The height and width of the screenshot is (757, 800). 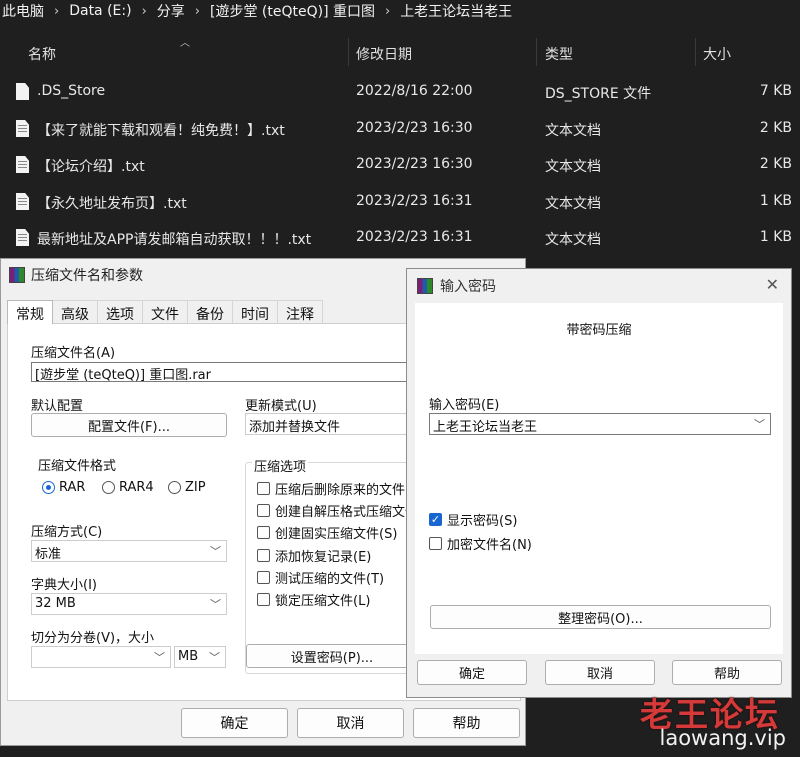 What do you see at coordinates (435, 519) in the screenshot?
I see `checkmark-icon: ✓` at bounding box center [435, 519].